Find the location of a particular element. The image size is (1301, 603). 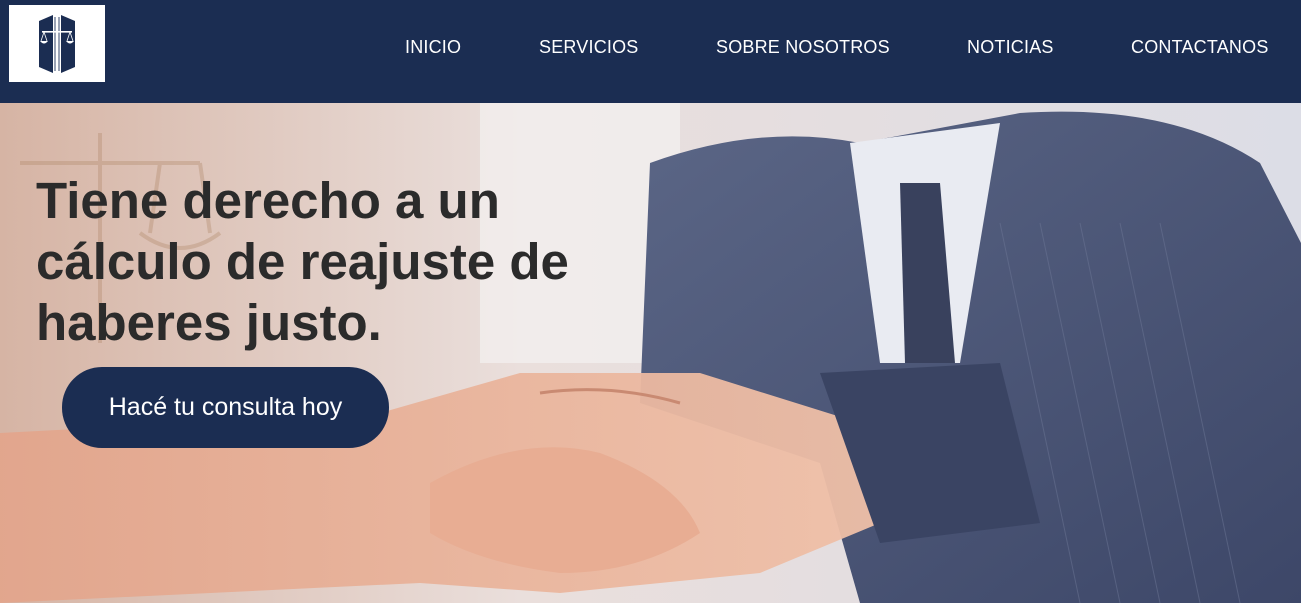

nav-link-noticias: NOTICIAS is located at coordinates (1010, 47).